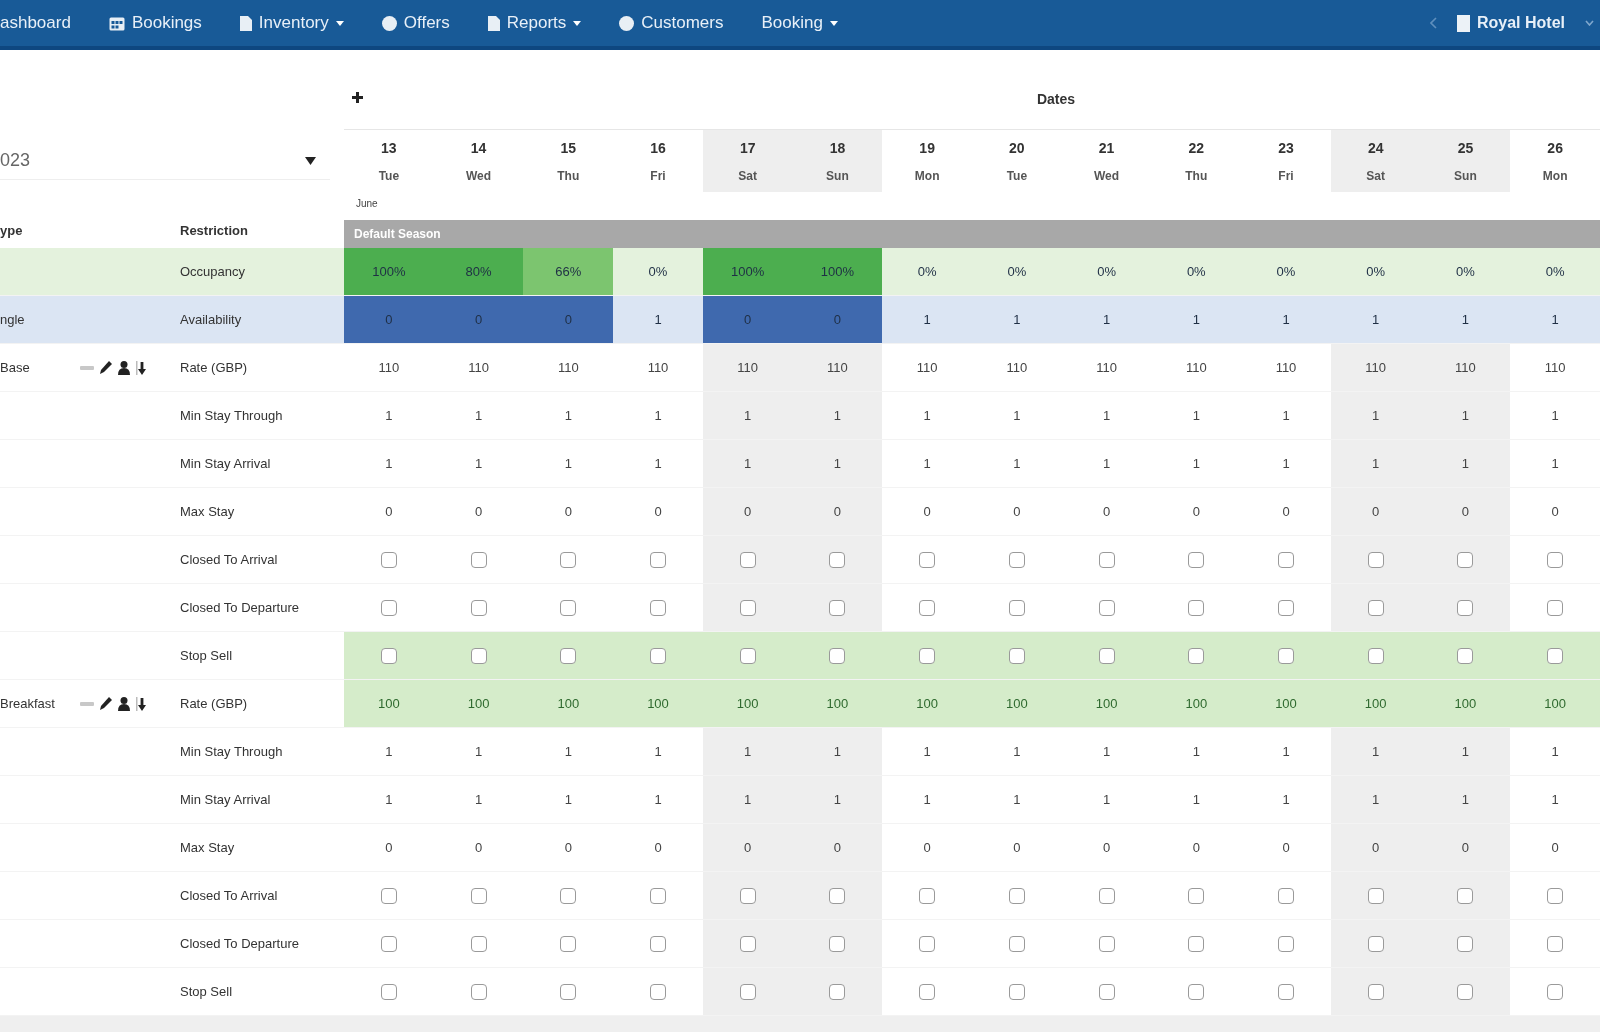  I want to click on chevron-left-icon, so click(1433, 23).